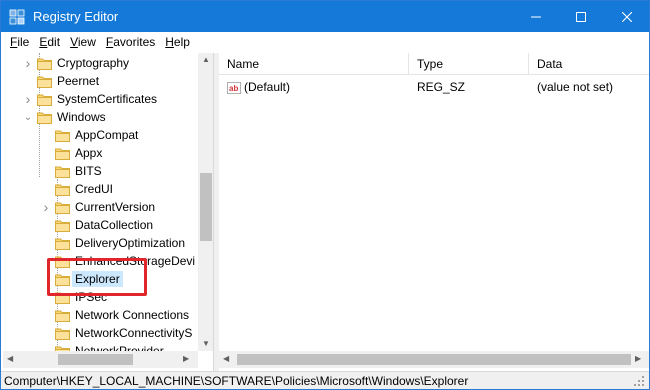  I want to click on minimize-icon, so click(535, 16).